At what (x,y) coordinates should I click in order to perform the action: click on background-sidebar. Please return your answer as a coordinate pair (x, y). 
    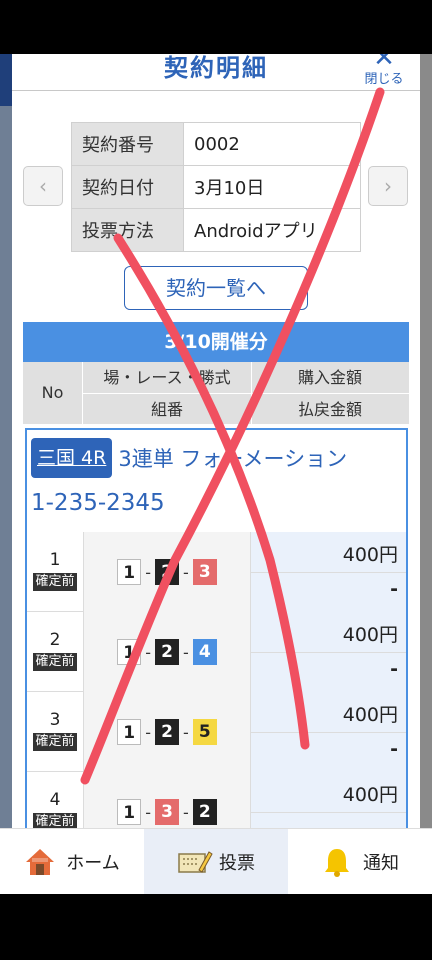
    Looking at the image, I should click on (6, 441).